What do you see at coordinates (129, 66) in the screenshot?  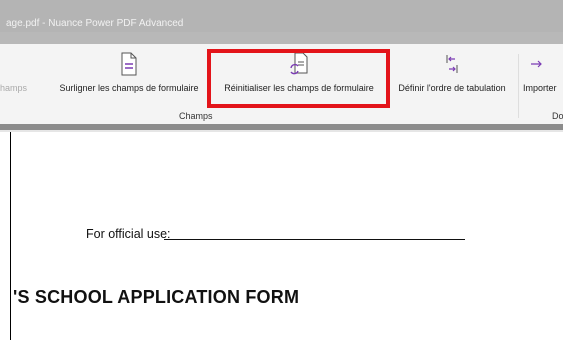 I see `highlight-fields-icon` at bounding box center [129, 66].